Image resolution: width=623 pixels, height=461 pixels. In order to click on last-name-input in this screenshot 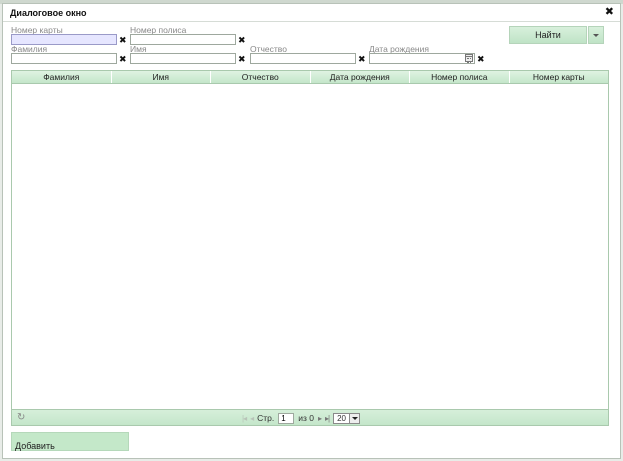, I will do `click(64, 58)`.